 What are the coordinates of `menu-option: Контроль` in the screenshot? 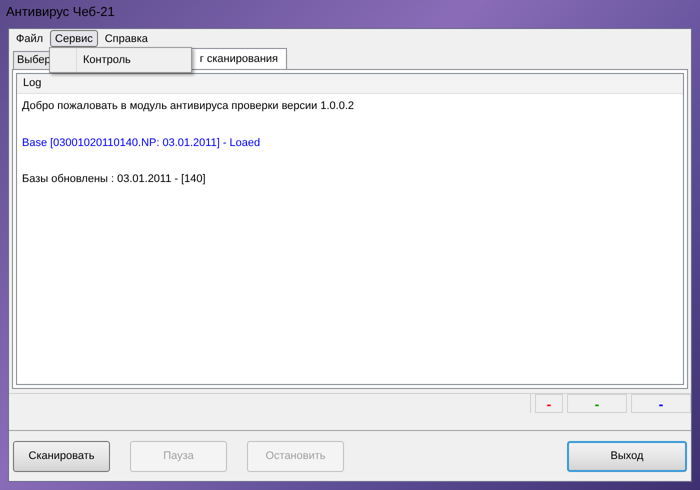 It's located at (104, 60).